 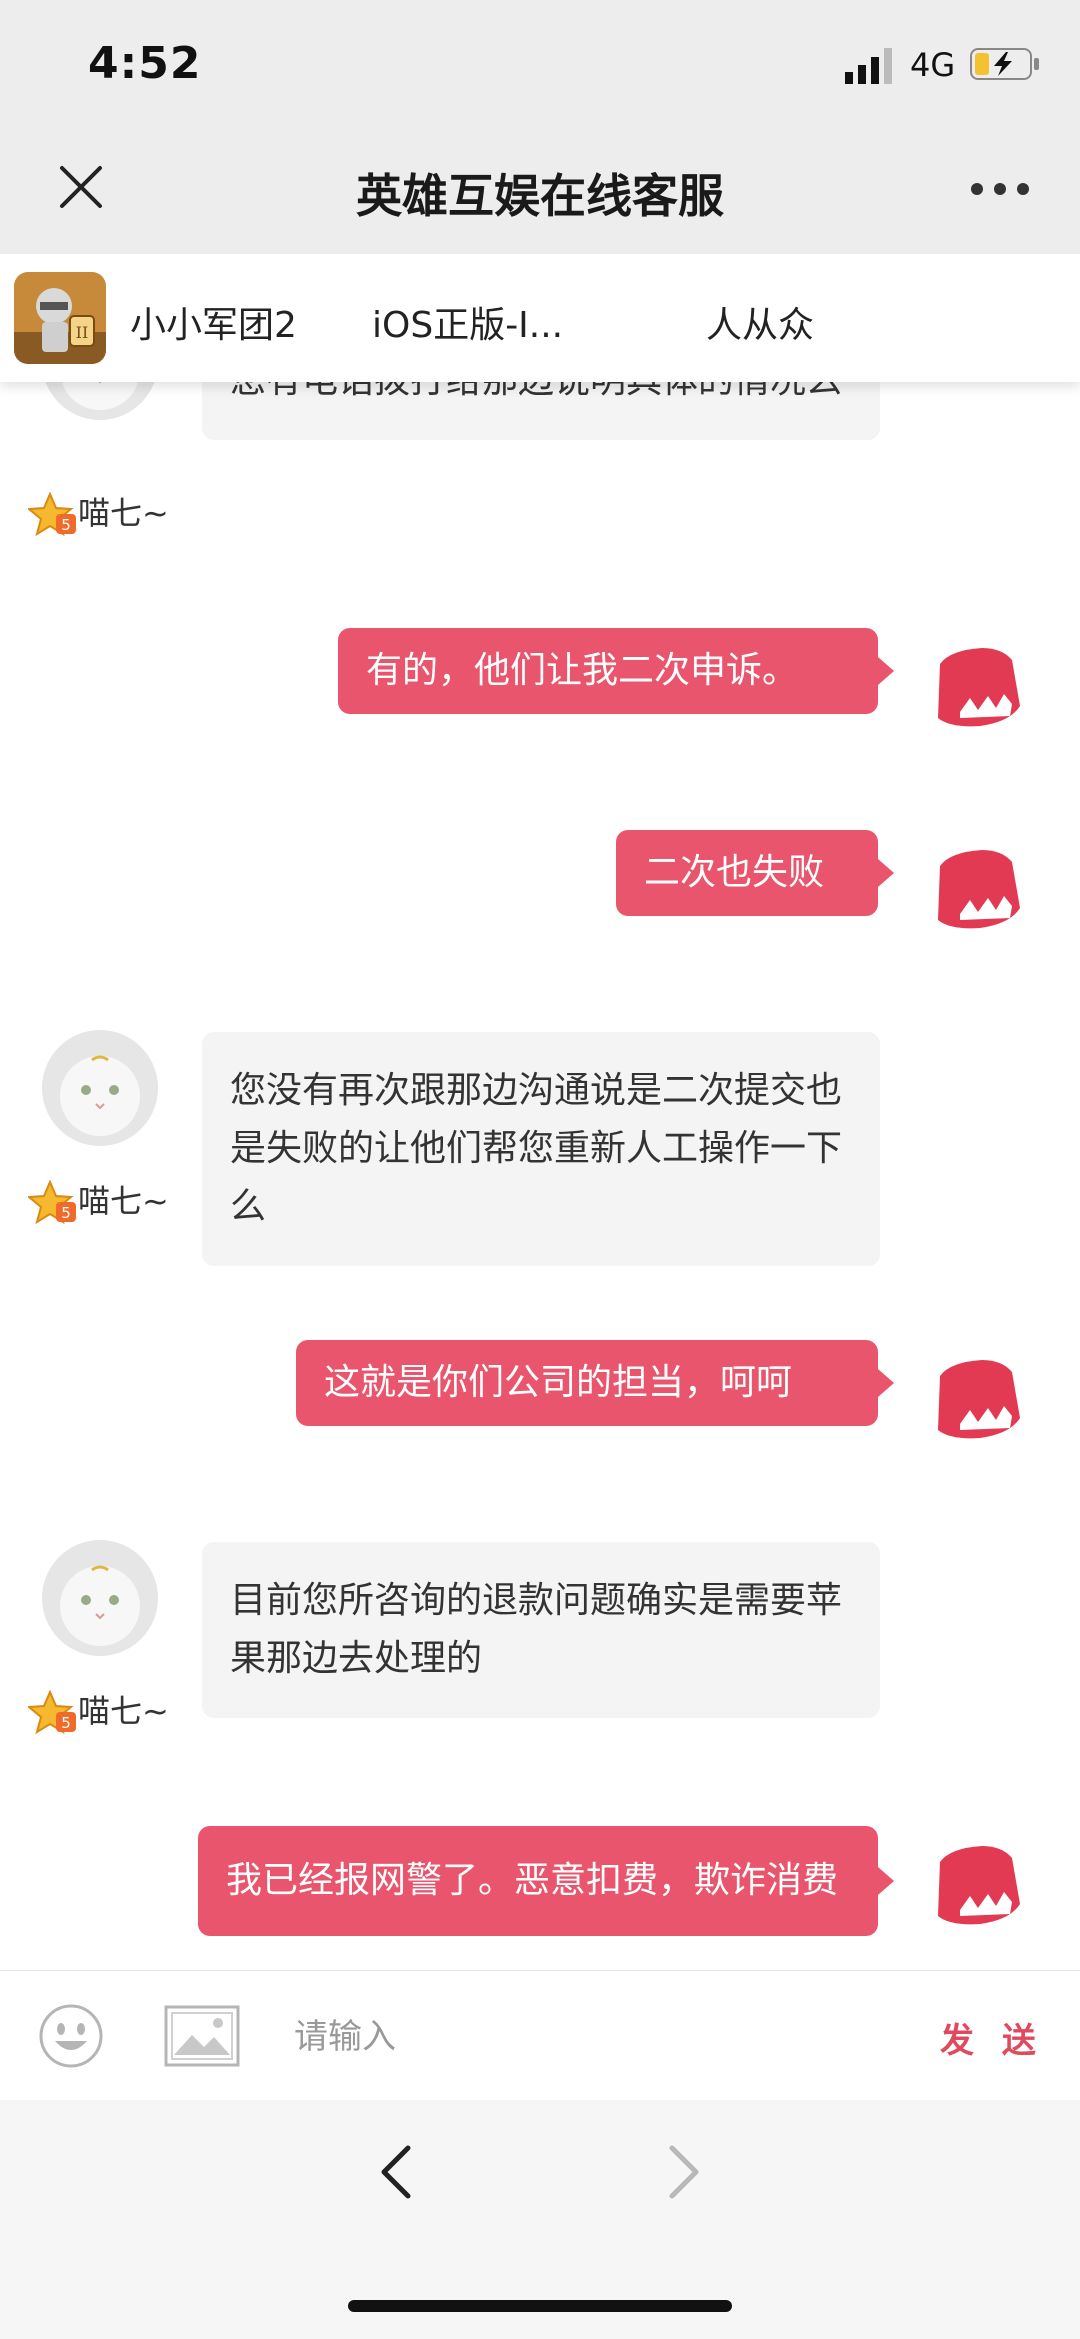 I want to click on image-icon, so click(x=202, y=2036).